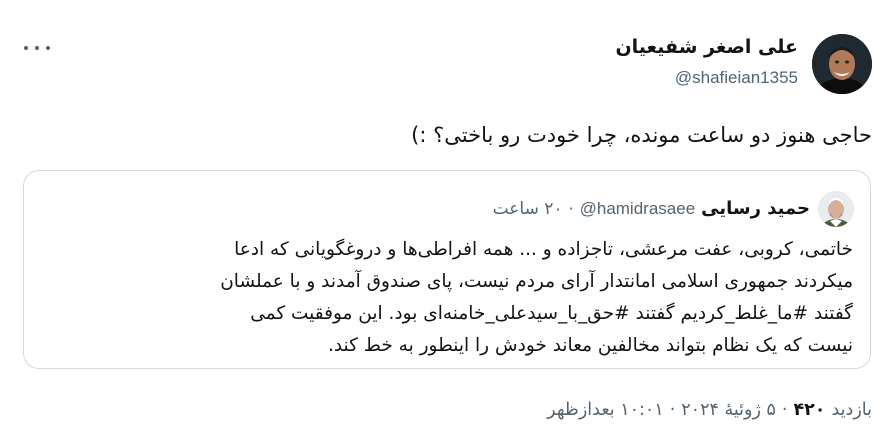 The image size is (894, 439). I want to click on more-options-button, so click(37, 48).